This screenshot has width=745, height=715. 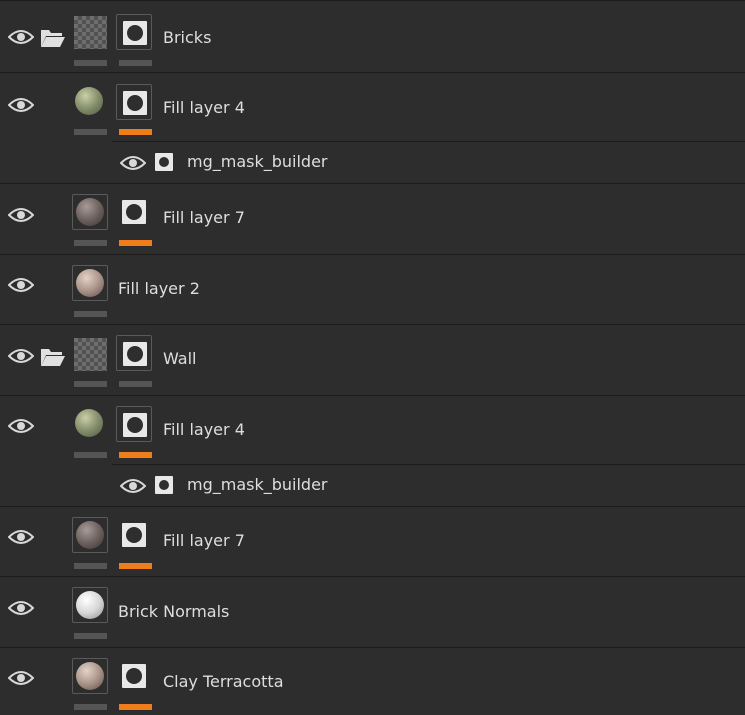 What do you see at coordinates (372, 612) in the screenshot?
I see `layer-row-brick-normals: Brick Normals` at bounding box center [372, 612].